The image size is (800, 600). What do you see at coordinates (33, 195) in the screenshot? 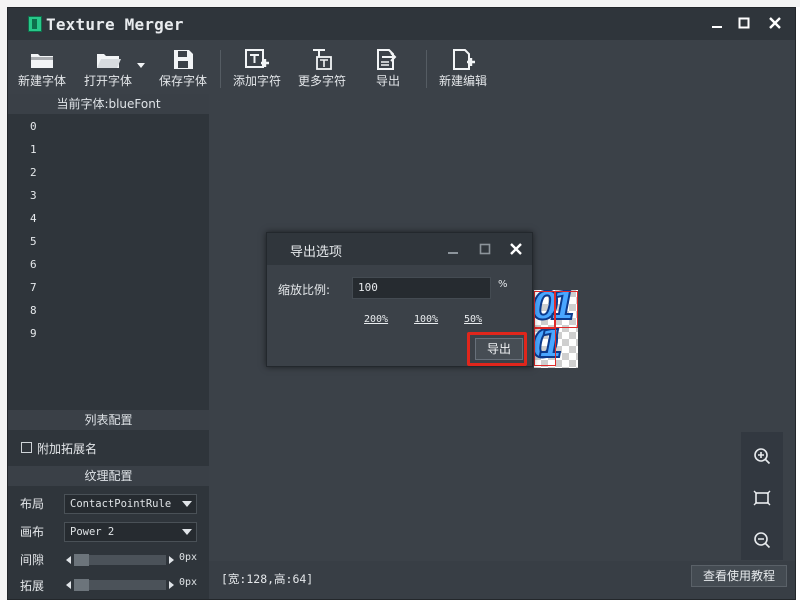
I see `list-item: 3` at bounding box center [33, 195].